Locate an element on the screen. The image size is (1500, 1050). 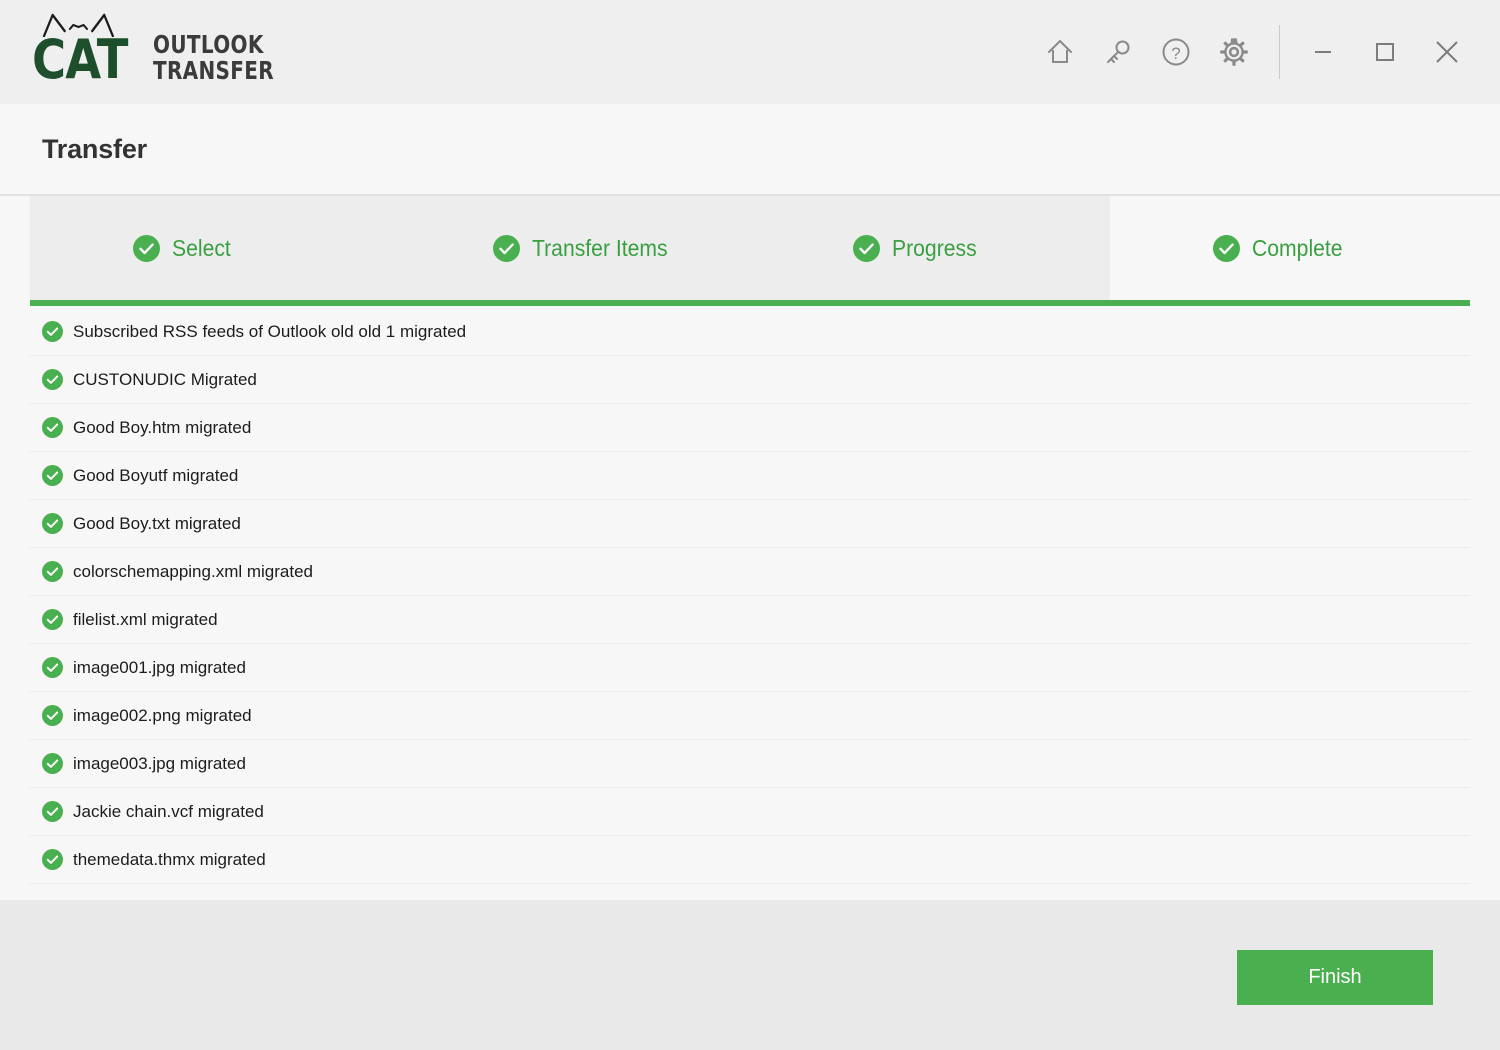
logo-cat-text: CAT is located at coordinates (80, 50).